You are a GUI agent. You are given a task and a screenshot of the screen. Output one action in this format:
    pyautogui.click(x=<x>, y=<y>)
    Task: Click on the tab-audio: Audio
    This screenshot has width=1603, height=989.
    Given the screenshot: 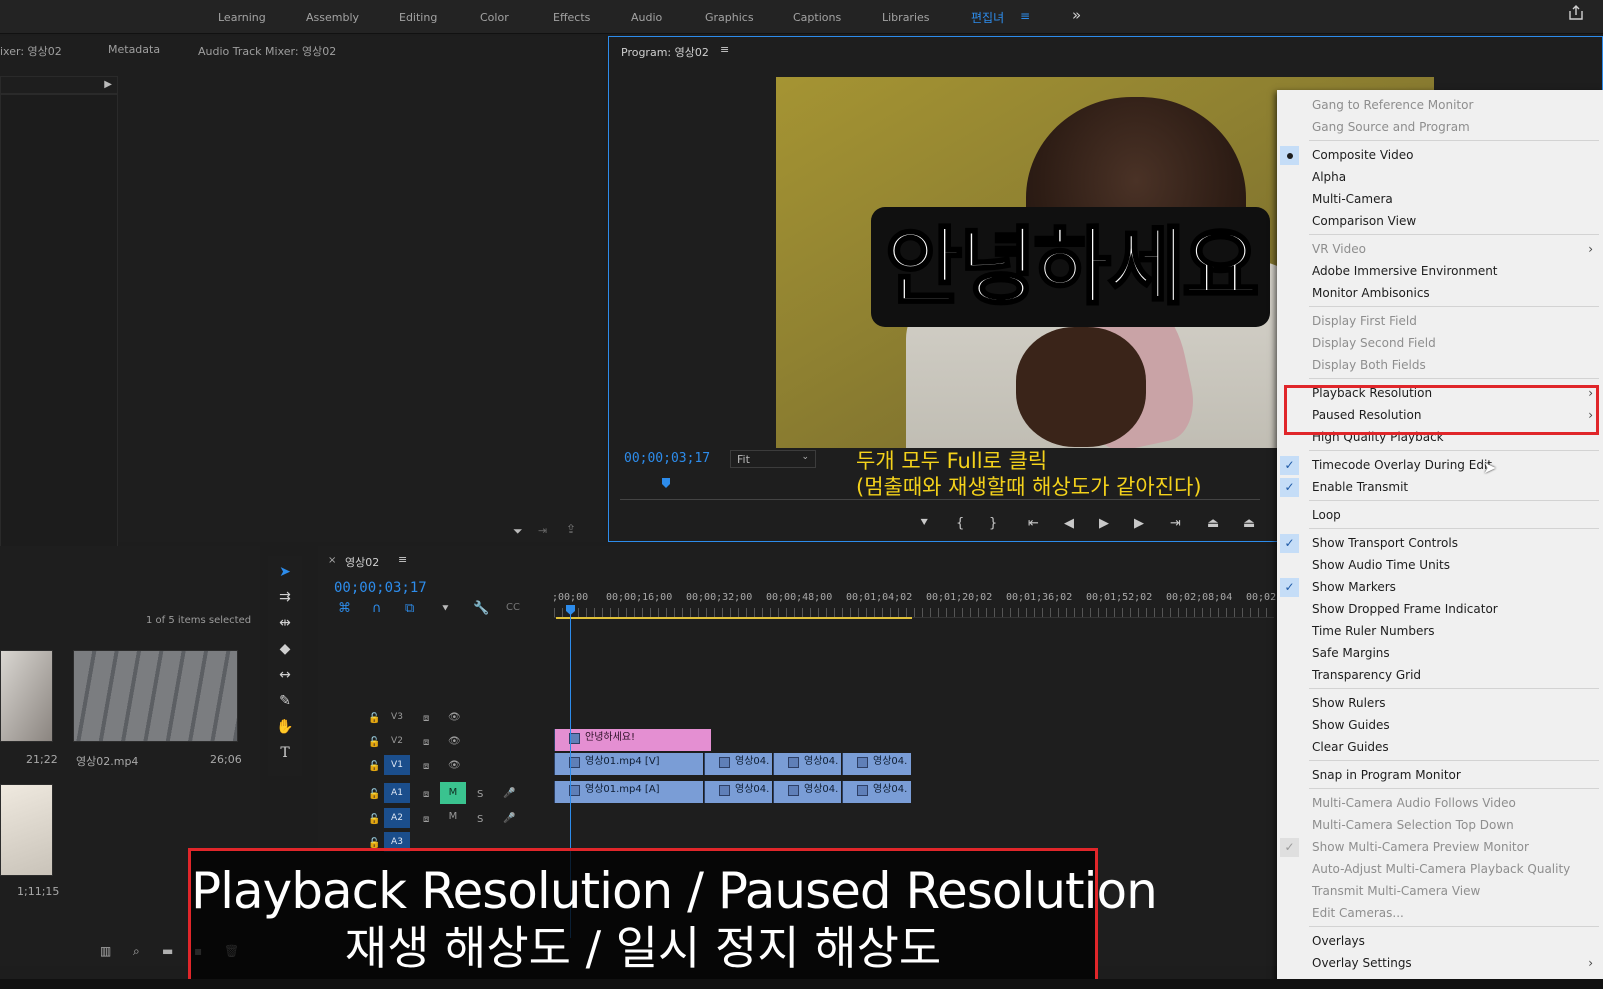 What is the action you would take?
    pyautogui.click(x=646, y=17)
    